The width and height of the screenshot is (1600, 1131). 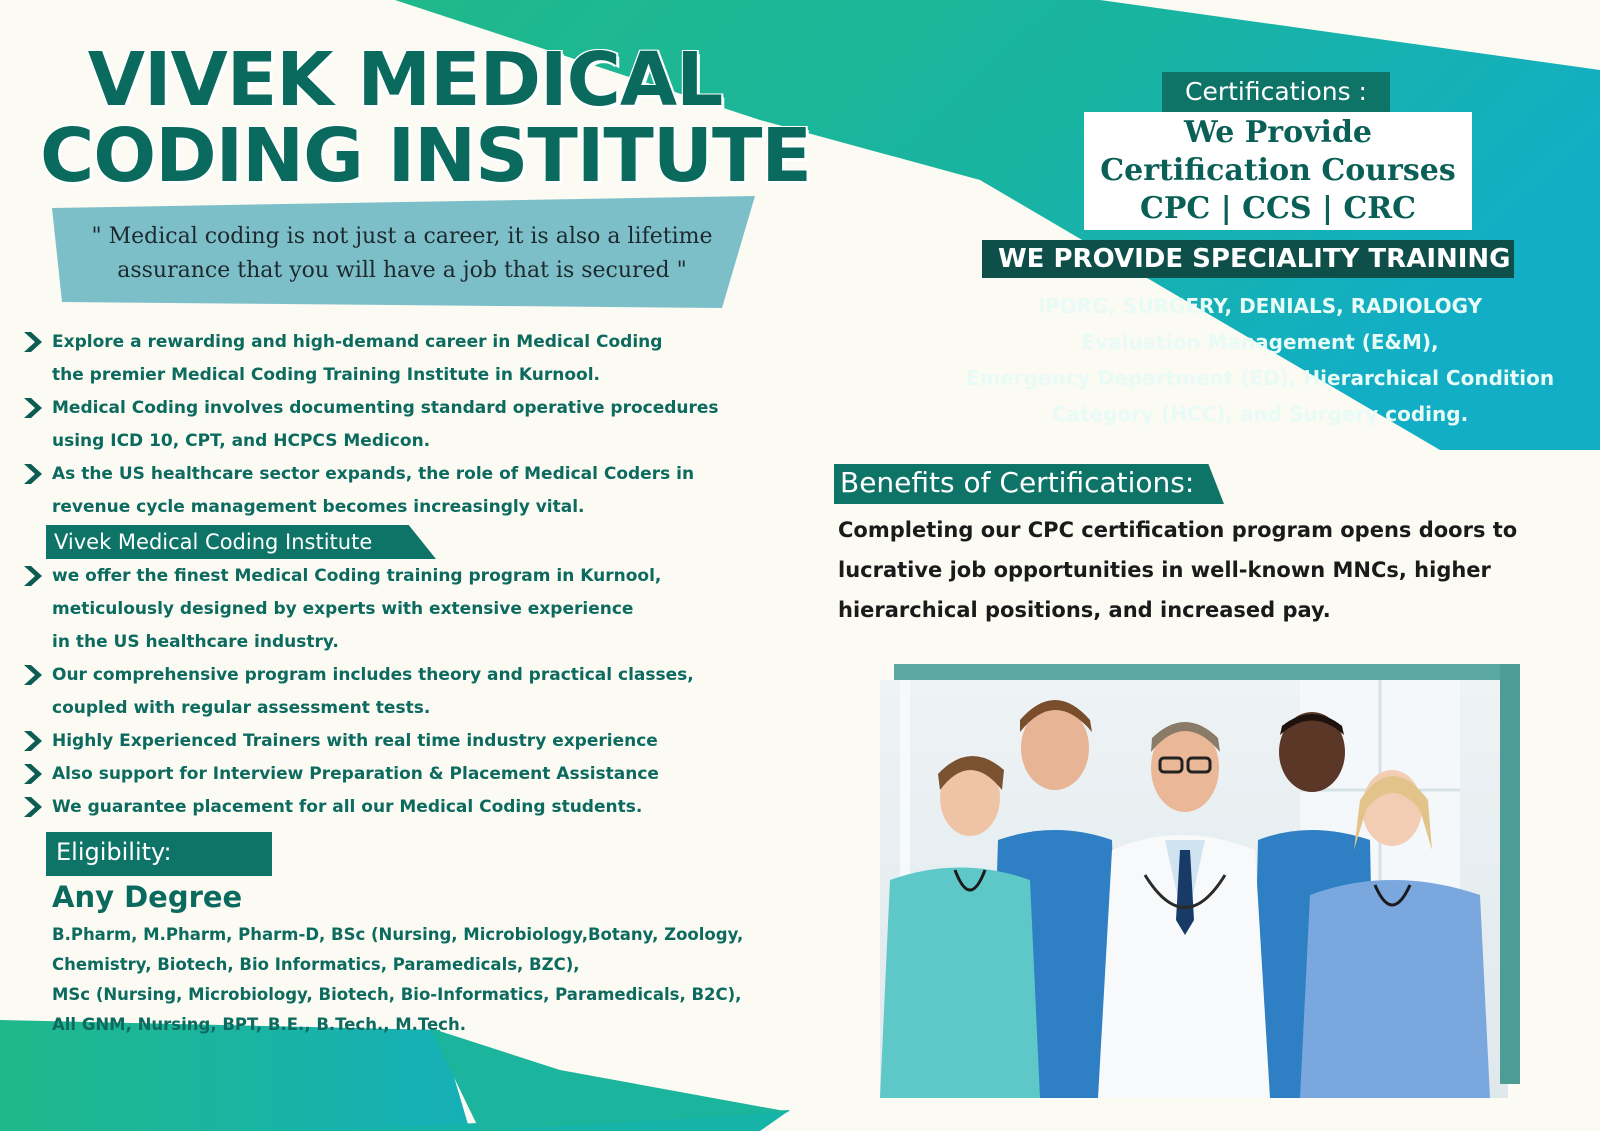 I want to click on list-item-text: using ICD 10, CPT, and HCPCS Medicon., so click(x=241, y=441).